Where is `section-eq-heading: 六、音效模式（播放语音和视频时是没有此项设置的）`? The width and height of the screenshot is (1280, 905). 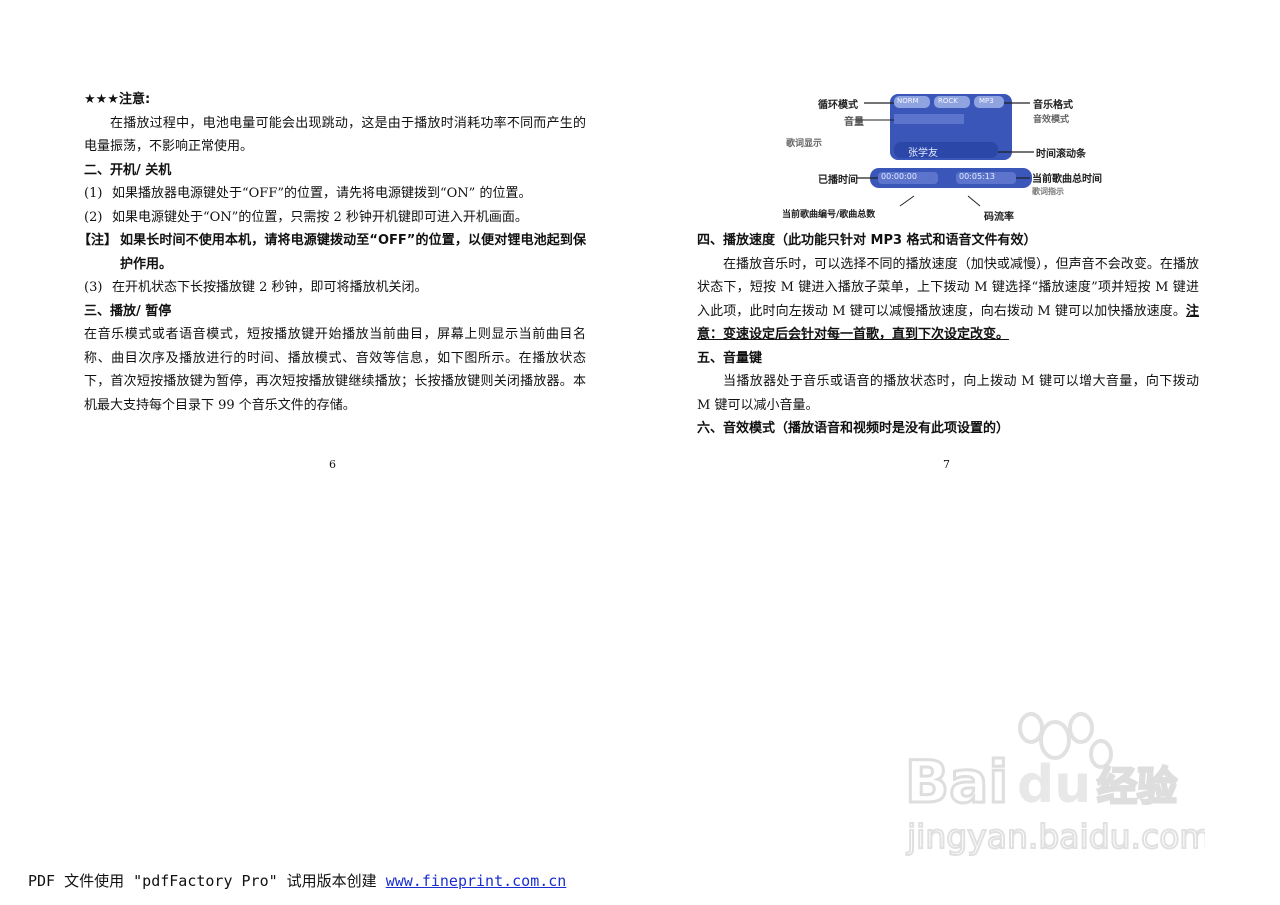 section-eq-heading: 六、音效模式（播放语音和视频时是没有此项设置的） is located at coordinates (853, 428).